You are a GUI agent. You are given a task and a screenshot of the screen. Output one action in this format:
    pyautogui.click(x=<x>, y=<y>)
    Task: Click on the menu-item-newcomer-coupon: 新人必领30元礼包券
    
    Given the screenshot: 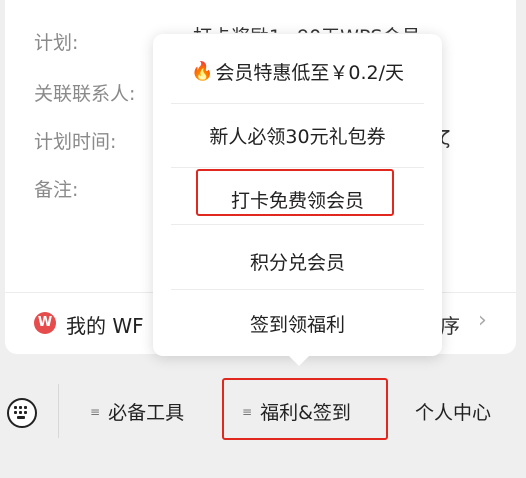 What is the action you would take?
    pyautogui.click(x=297, y=135)
    